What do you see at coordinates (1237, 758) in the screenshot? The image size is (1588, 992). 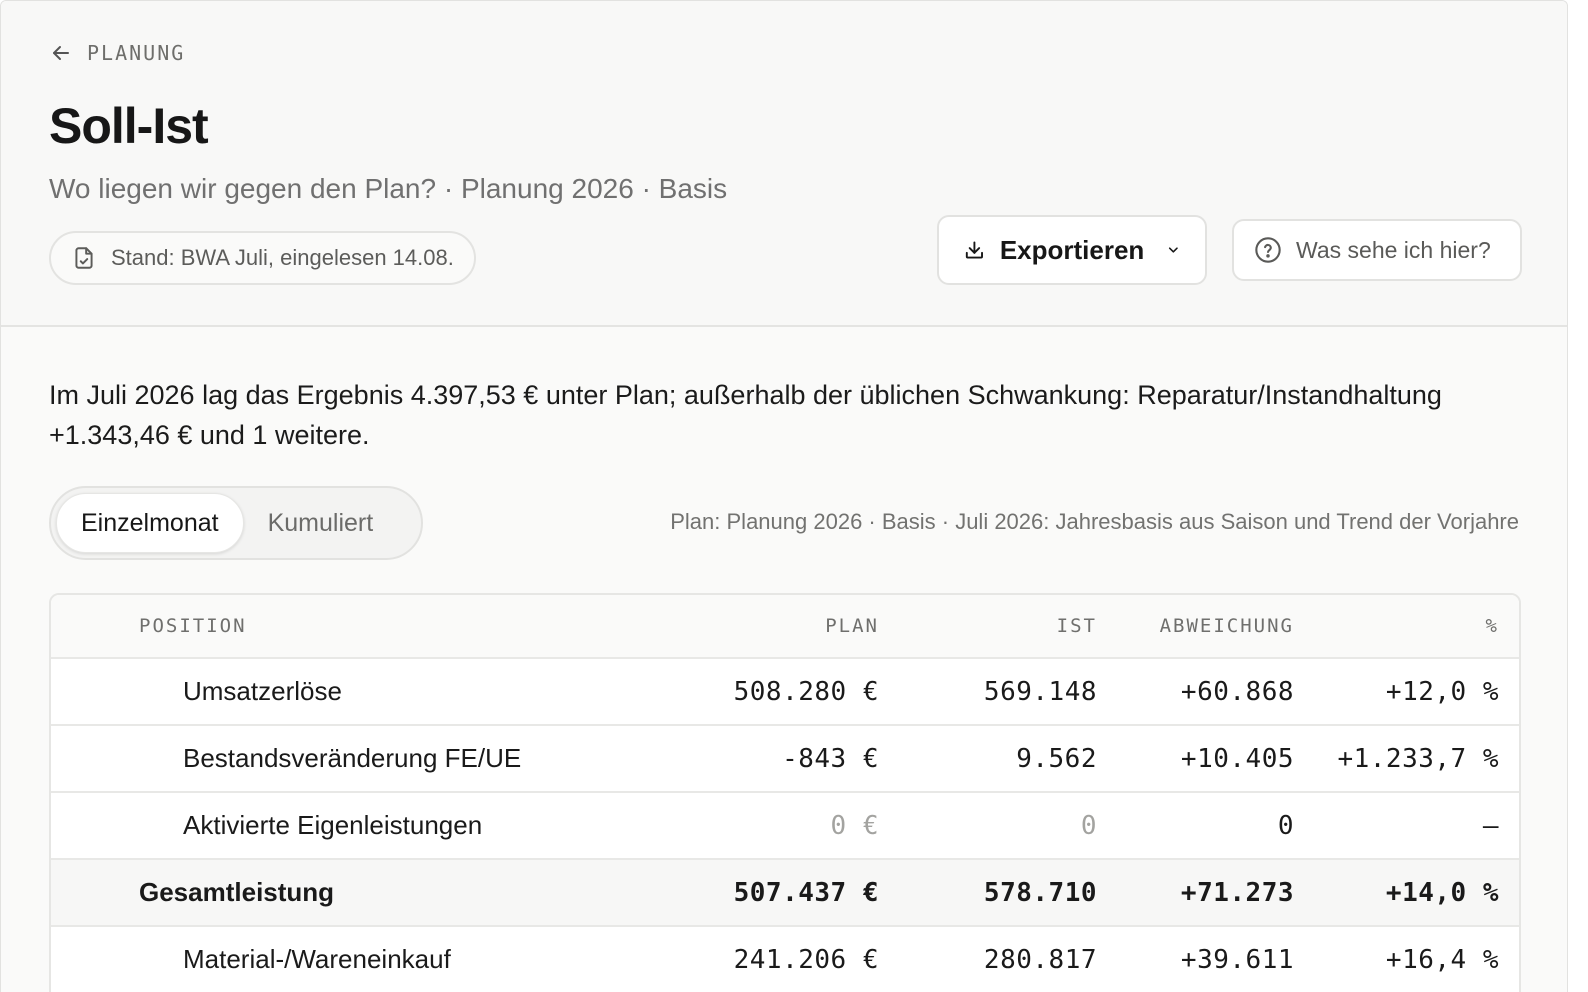 I see `abweichung-cell: +10.405` at bounding box center [1237, 758].